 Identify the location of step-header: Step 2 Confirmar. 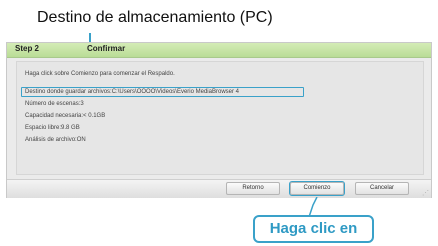
(219, 50).